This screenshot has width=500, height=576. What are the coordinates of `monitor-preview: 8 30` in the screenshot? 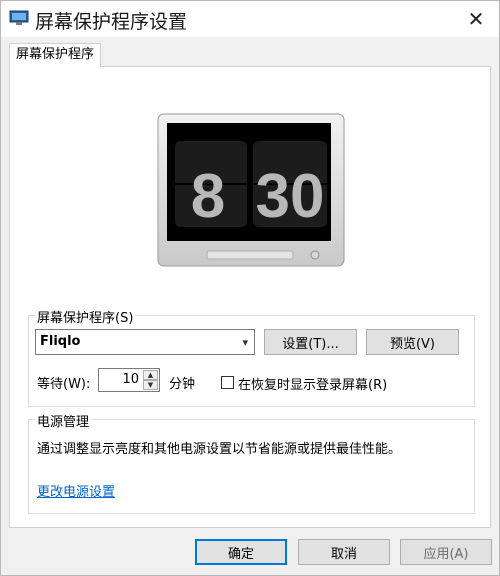 It's located at (251, 190).